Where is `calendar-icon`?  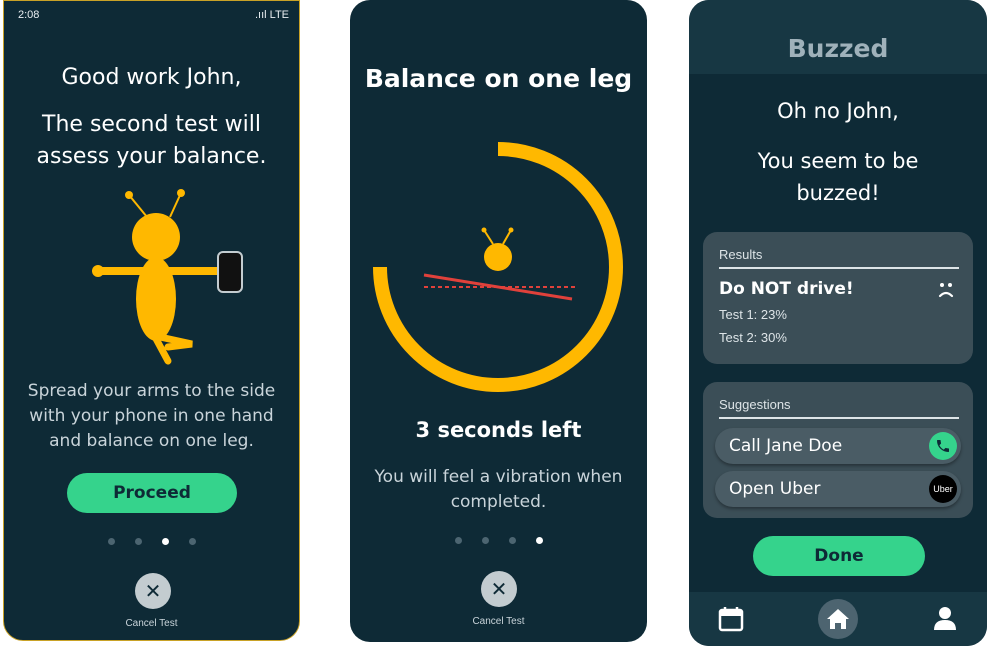
calendar-icon is located at coordinates (731, 619).